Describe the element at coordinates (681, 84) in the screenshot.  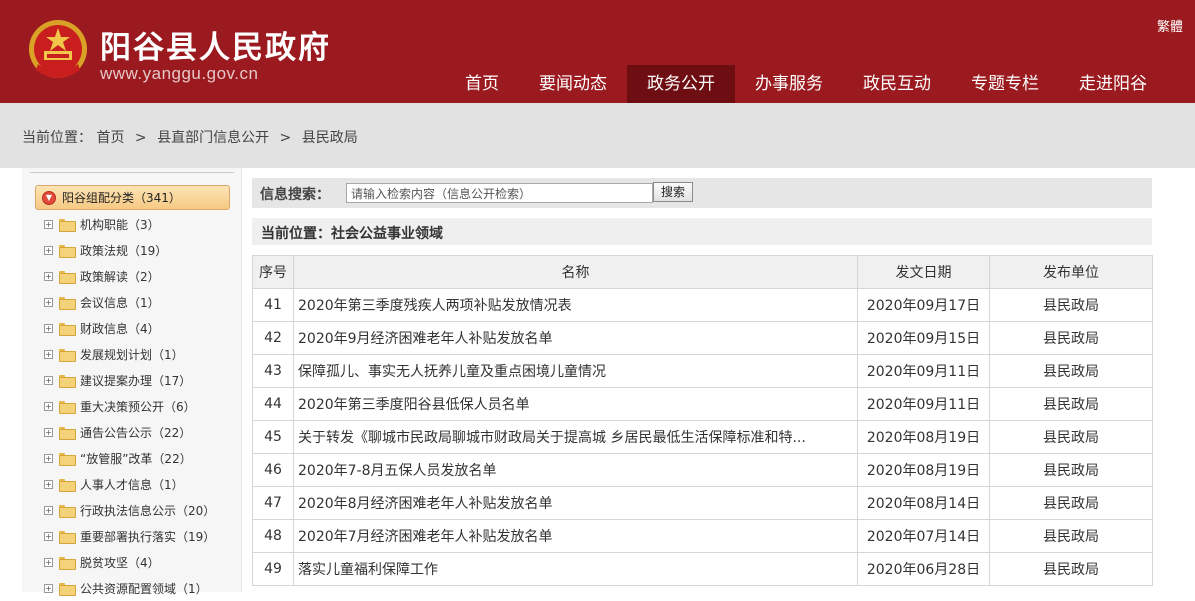
I see `nav-item: 政务公开` at that location.